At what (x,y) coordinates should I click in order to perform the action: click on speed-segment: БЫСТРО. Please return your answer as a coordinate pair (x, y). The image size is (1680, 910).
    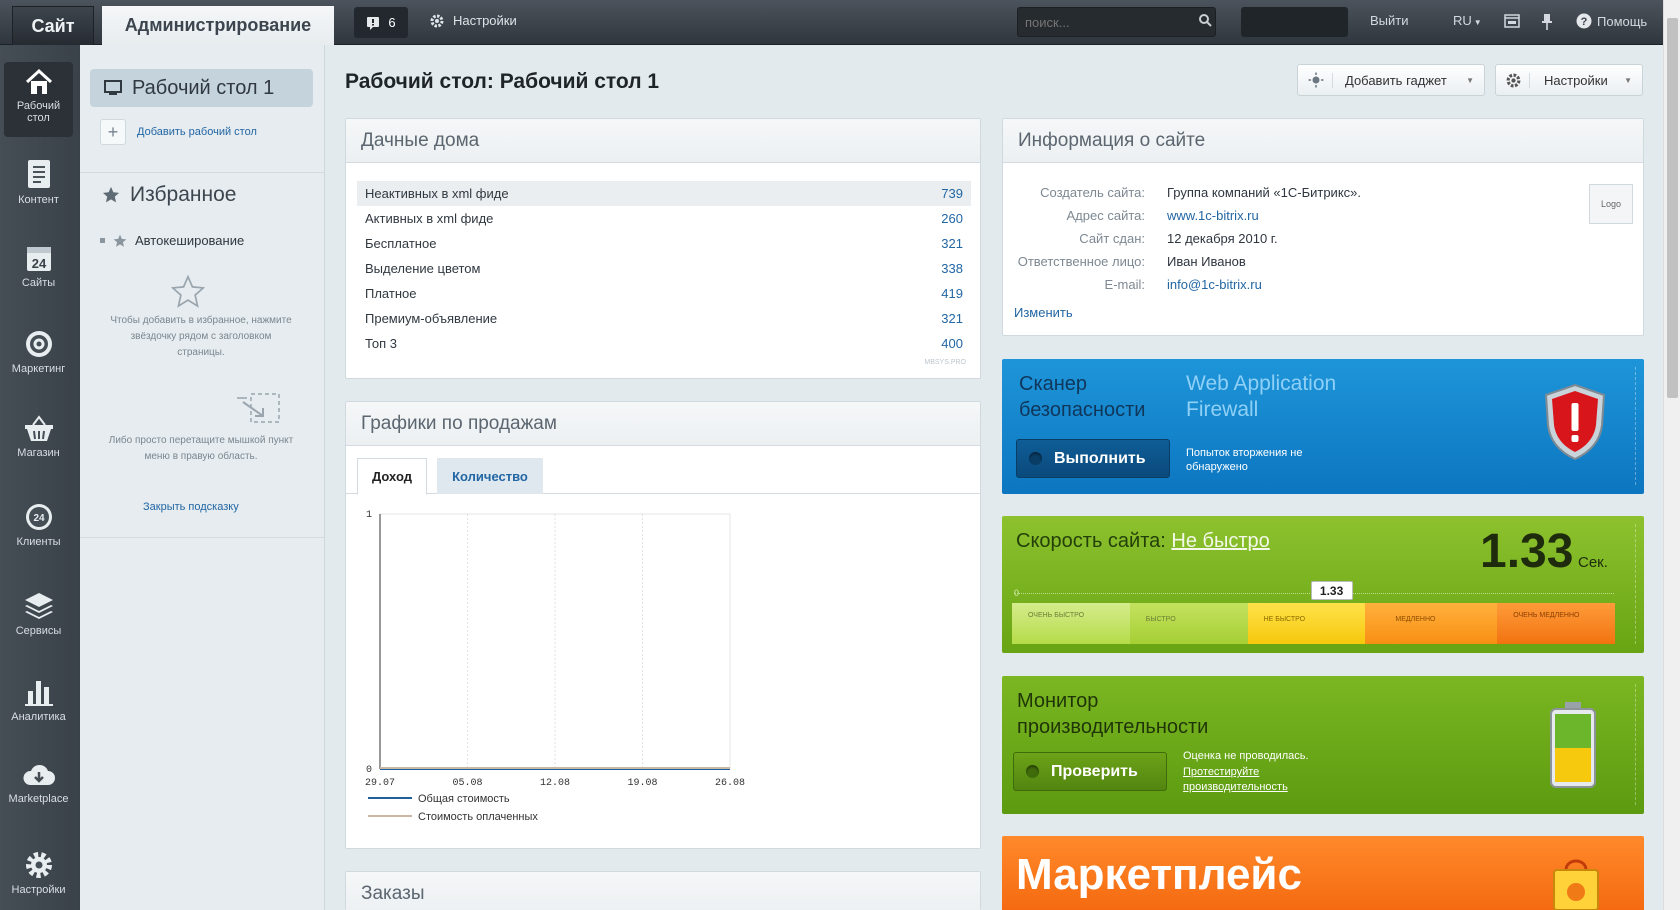
    Looking at the image, I should click on (1188, 623).